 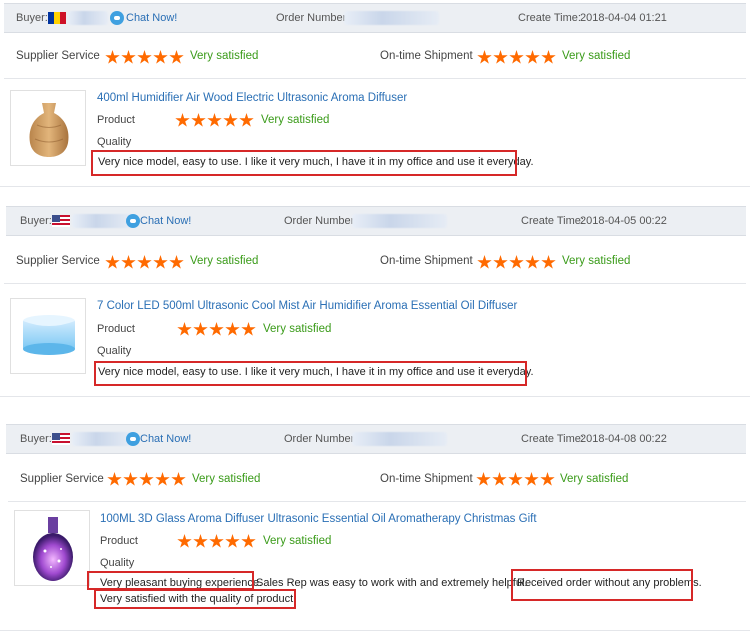 What do you see at coordinates (623, 439) in the screenshot?
I see `create-time-value: 2018-04-08 00:22` at bounding box center [623, 439].